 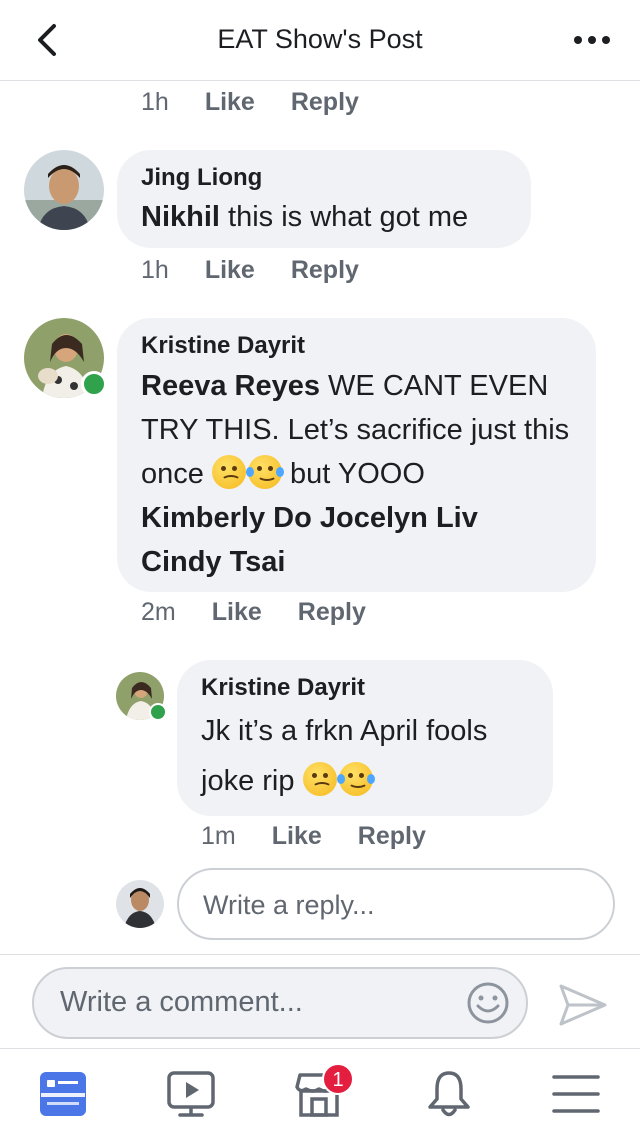 I want to click on notification-badge: 1, so click(x=338, y=1079).